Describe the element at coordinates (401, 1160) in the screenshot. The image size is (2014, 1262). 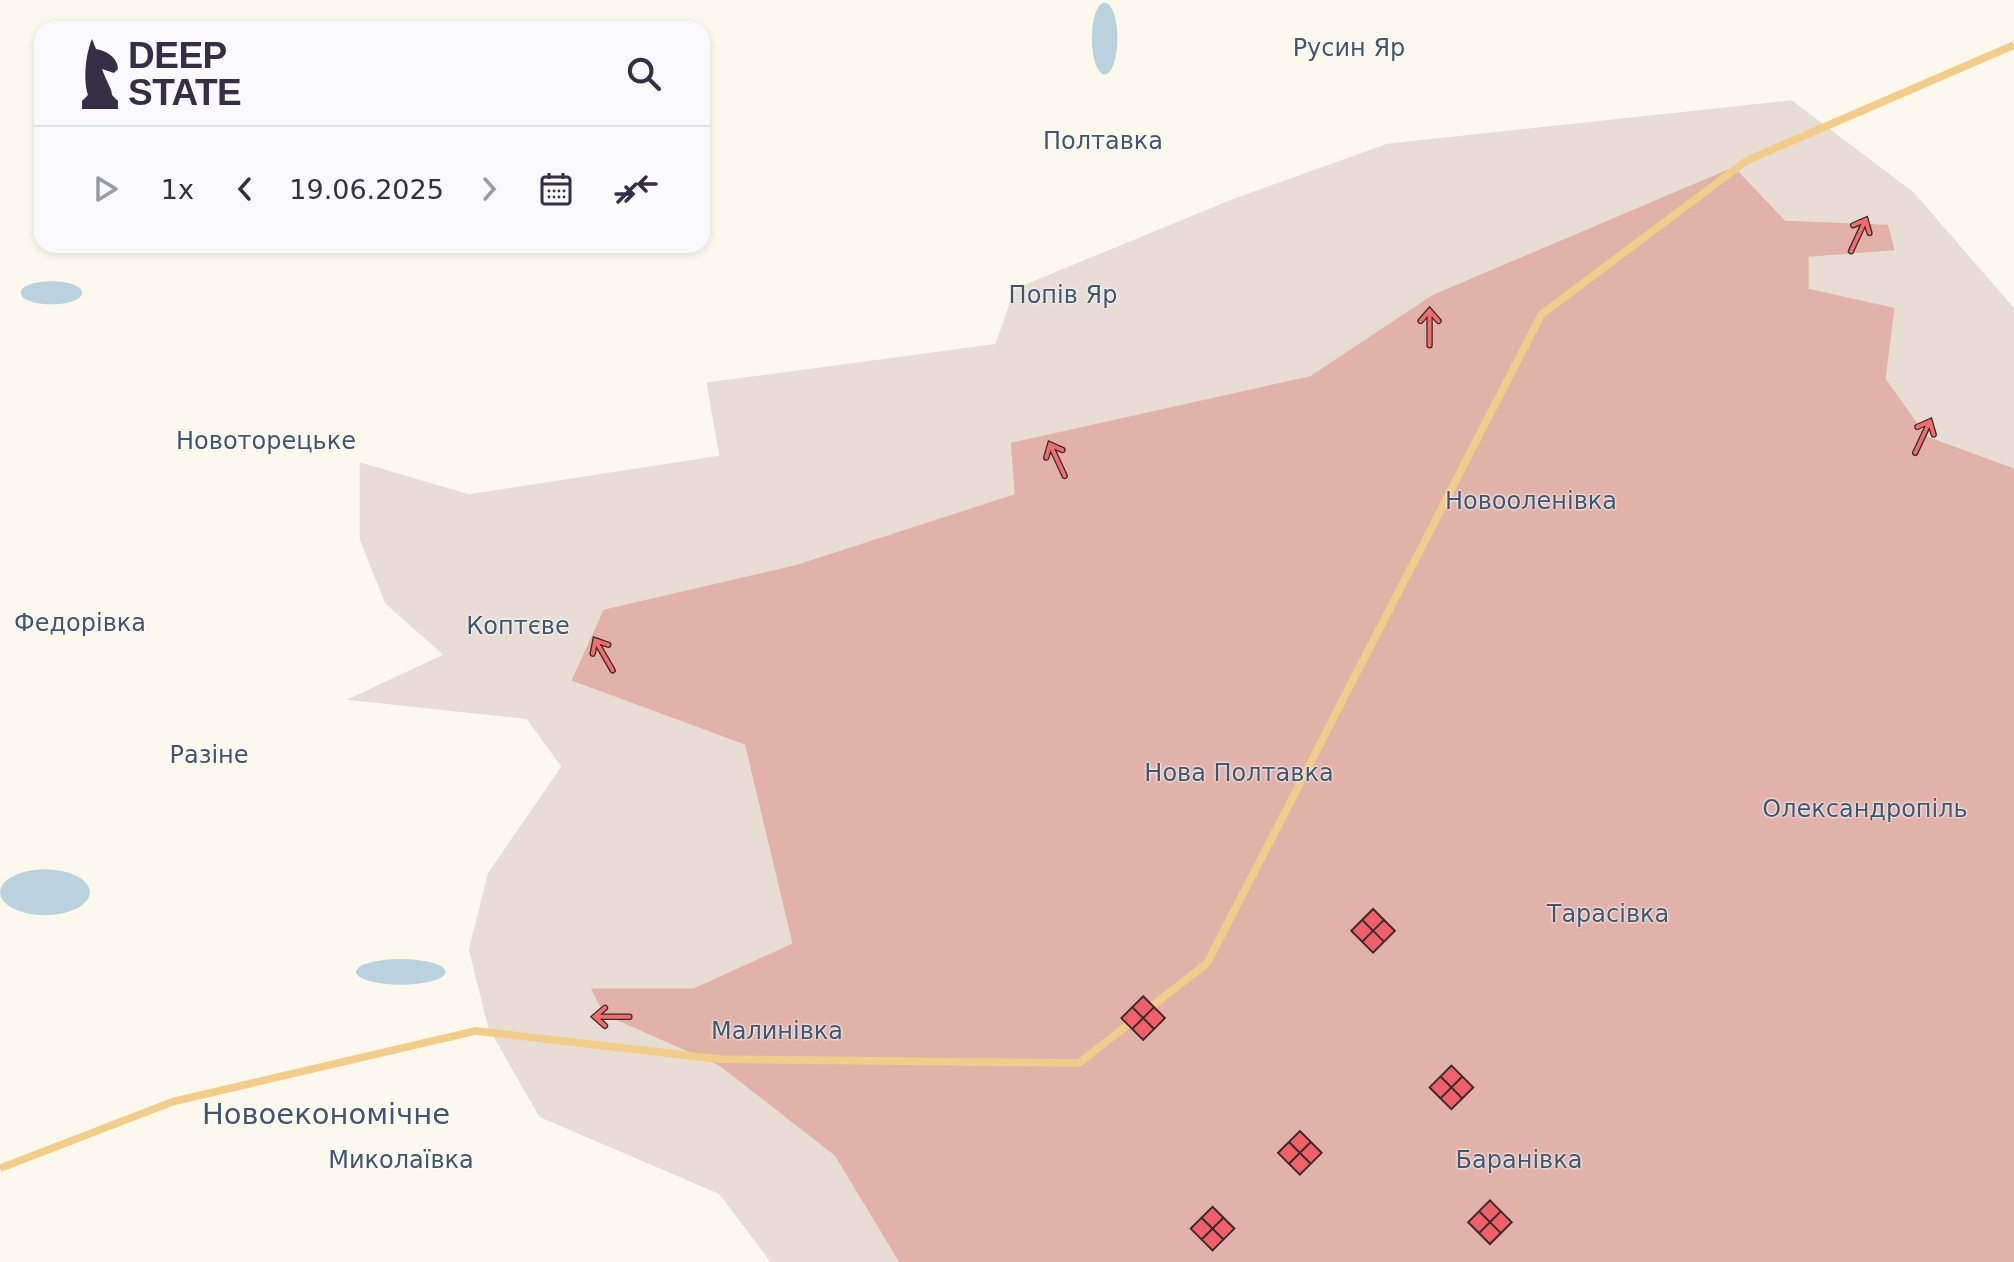
I see `place-label: Миколаївка` at that location.